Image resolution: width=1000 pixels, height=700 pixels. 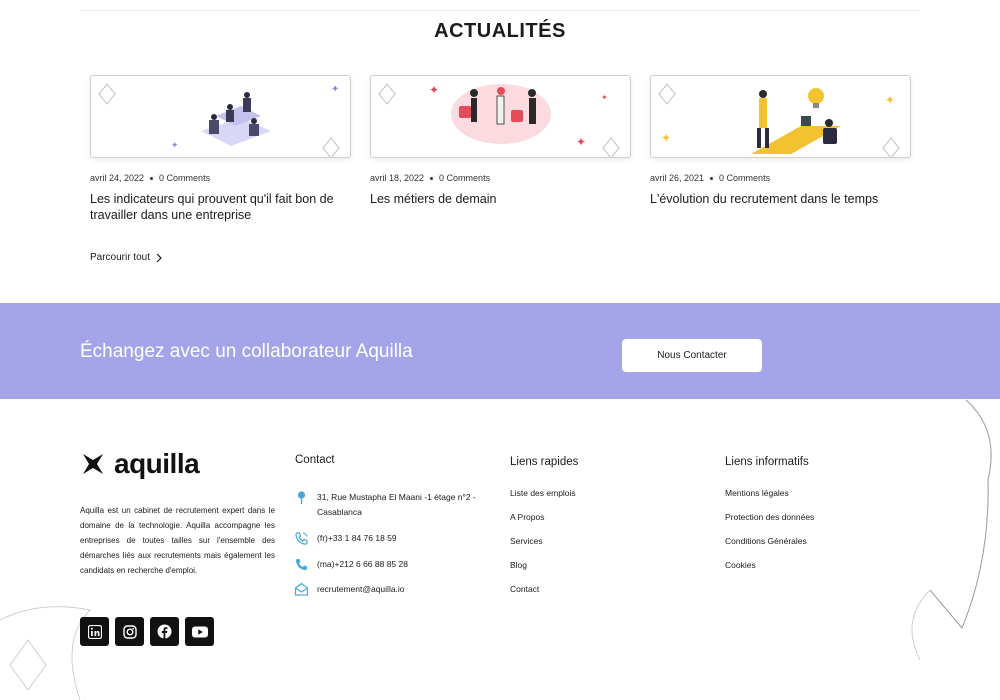 What do you see at coordinates (117, 178) in the screenshot?
I see `post-date: avril 24, 2022` at bounding box center [117, 178].